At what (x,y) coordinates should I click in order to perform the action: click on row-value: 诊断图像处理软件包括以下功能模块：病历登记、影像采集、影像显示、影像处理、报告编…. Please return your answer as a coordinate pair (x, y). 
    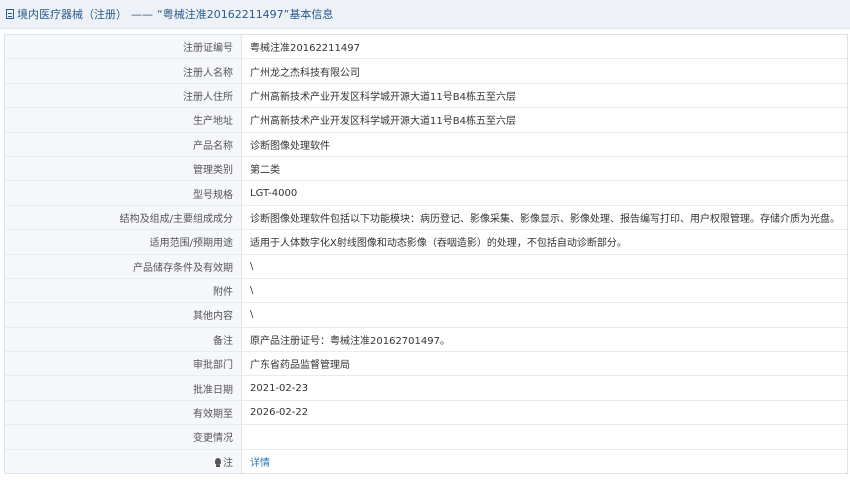
    Looking at the image, I should click on (544, 218).